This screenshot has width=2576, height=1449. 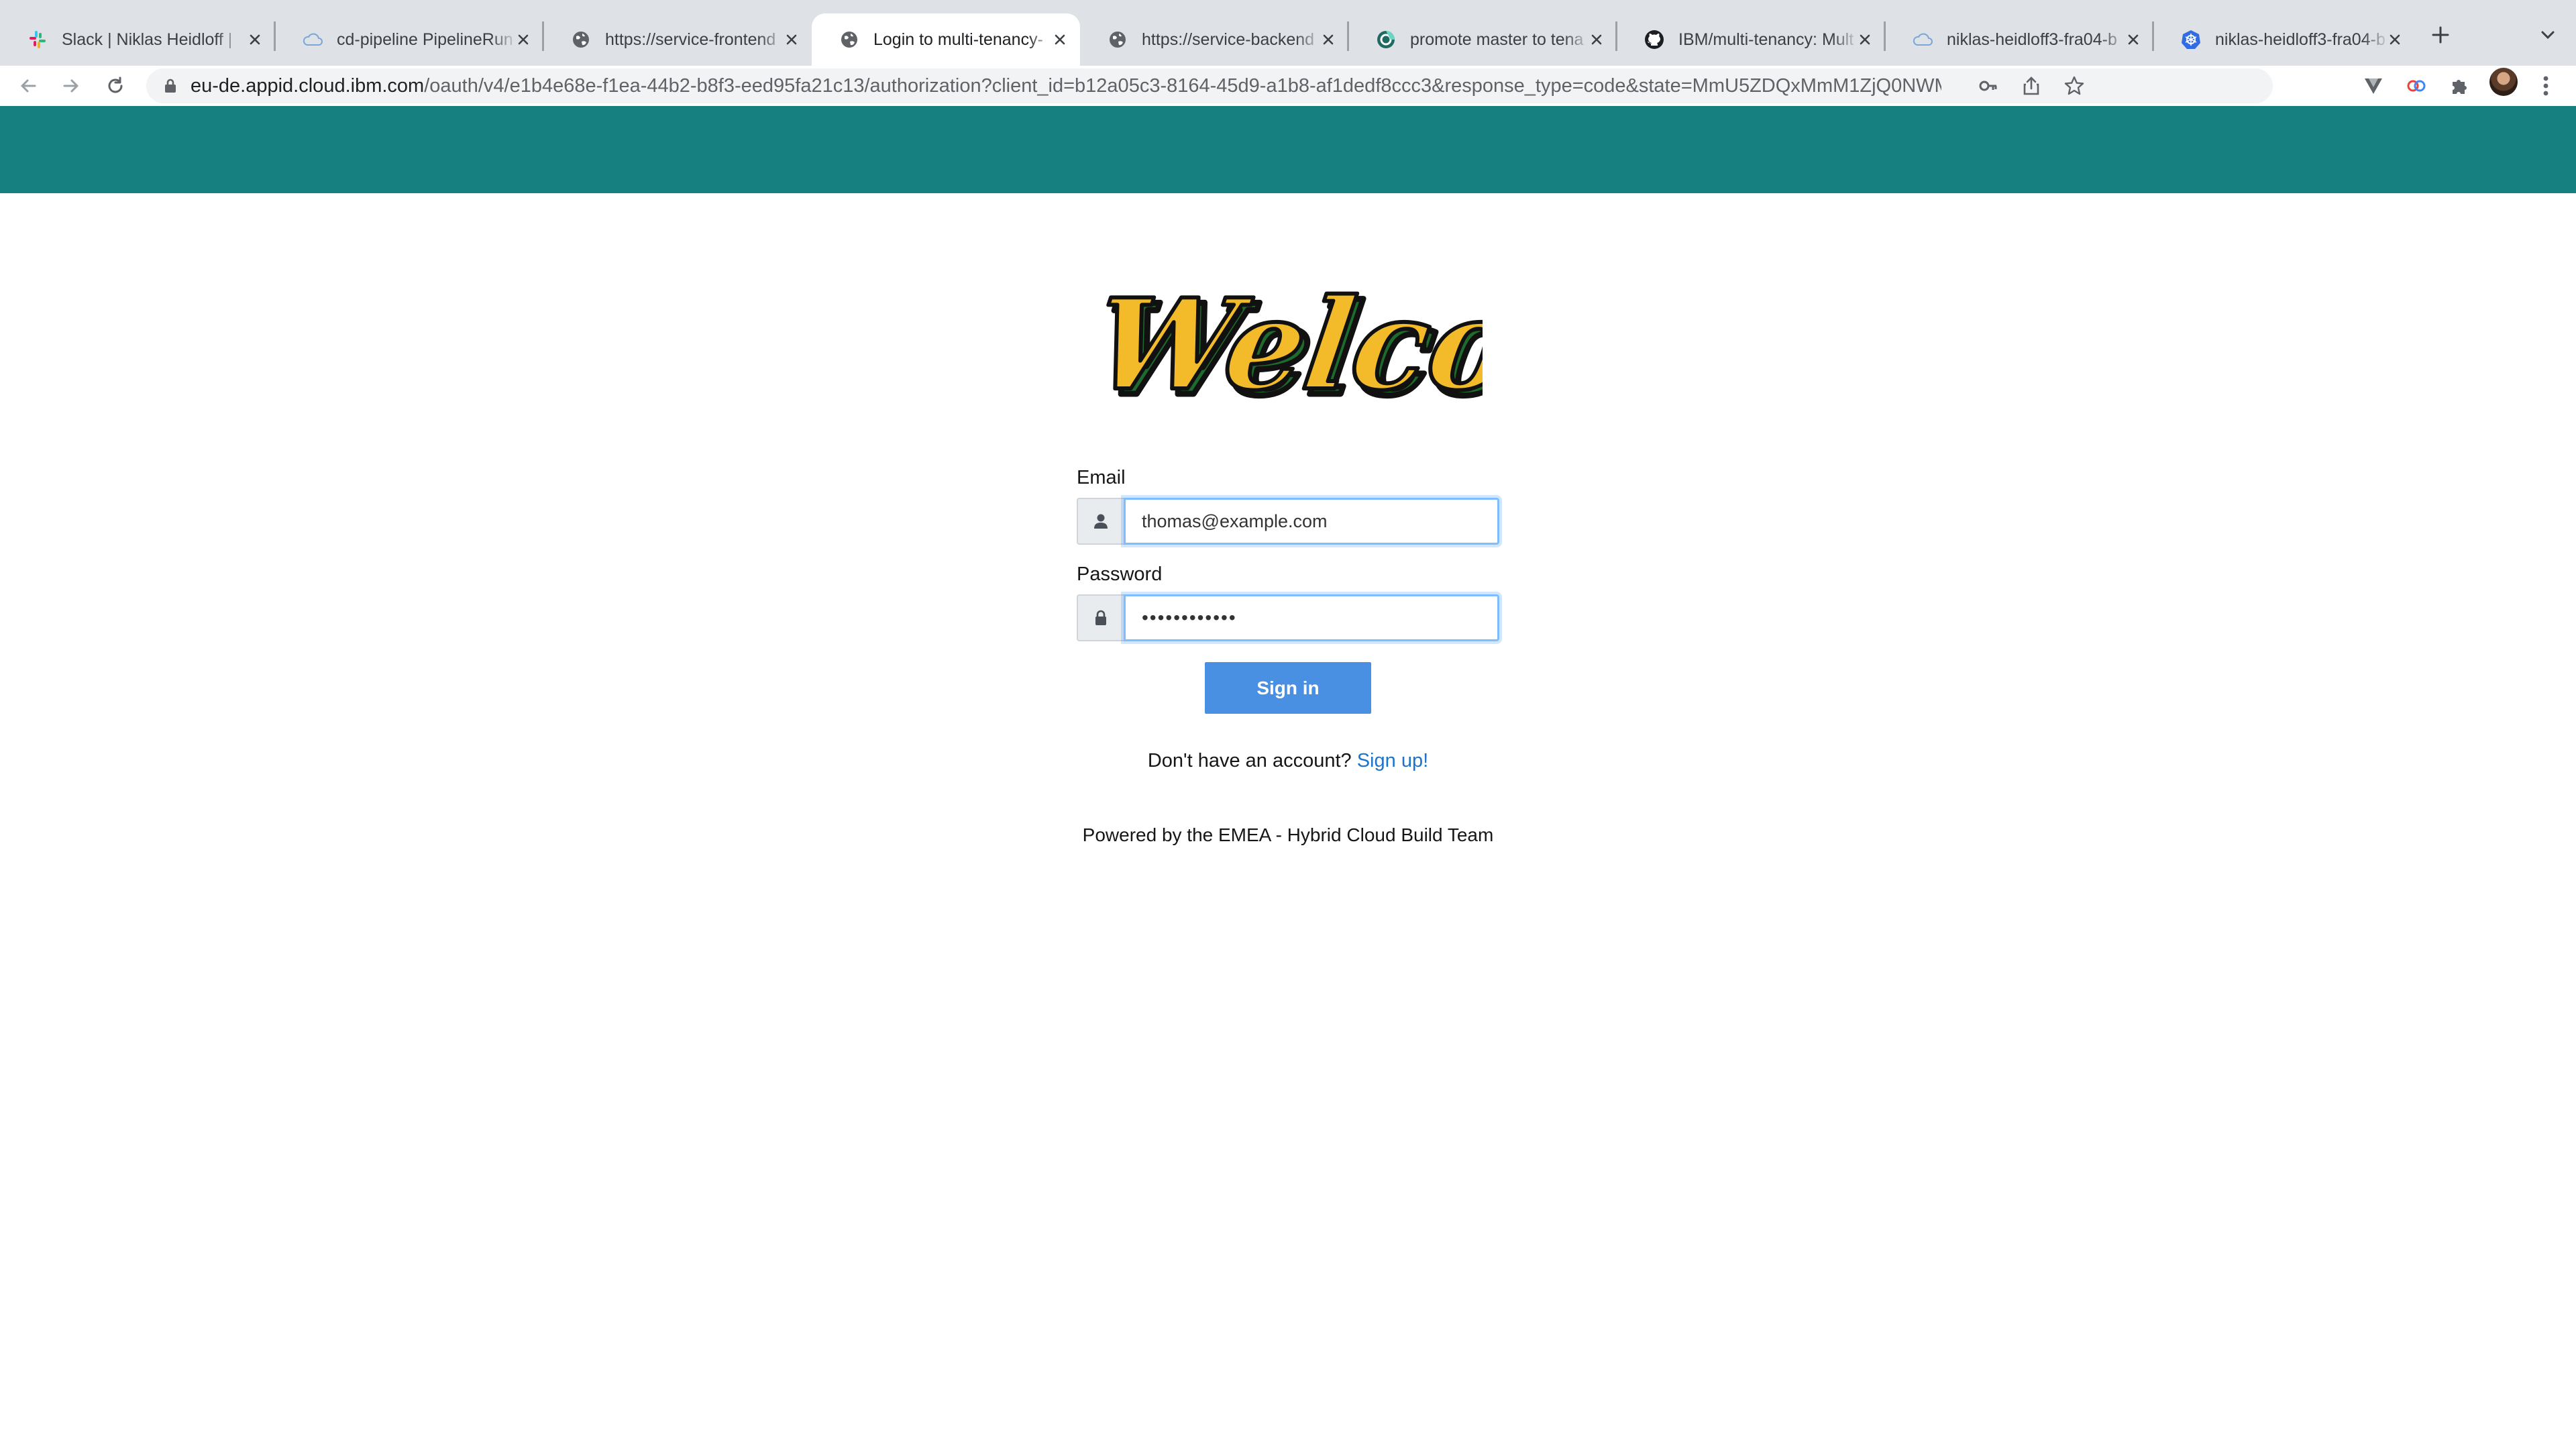 What do you see at coordinates (1288, 342) in the screenshot?
I see `welcome-text: Welcome!` at bounding box center [1288, 342].